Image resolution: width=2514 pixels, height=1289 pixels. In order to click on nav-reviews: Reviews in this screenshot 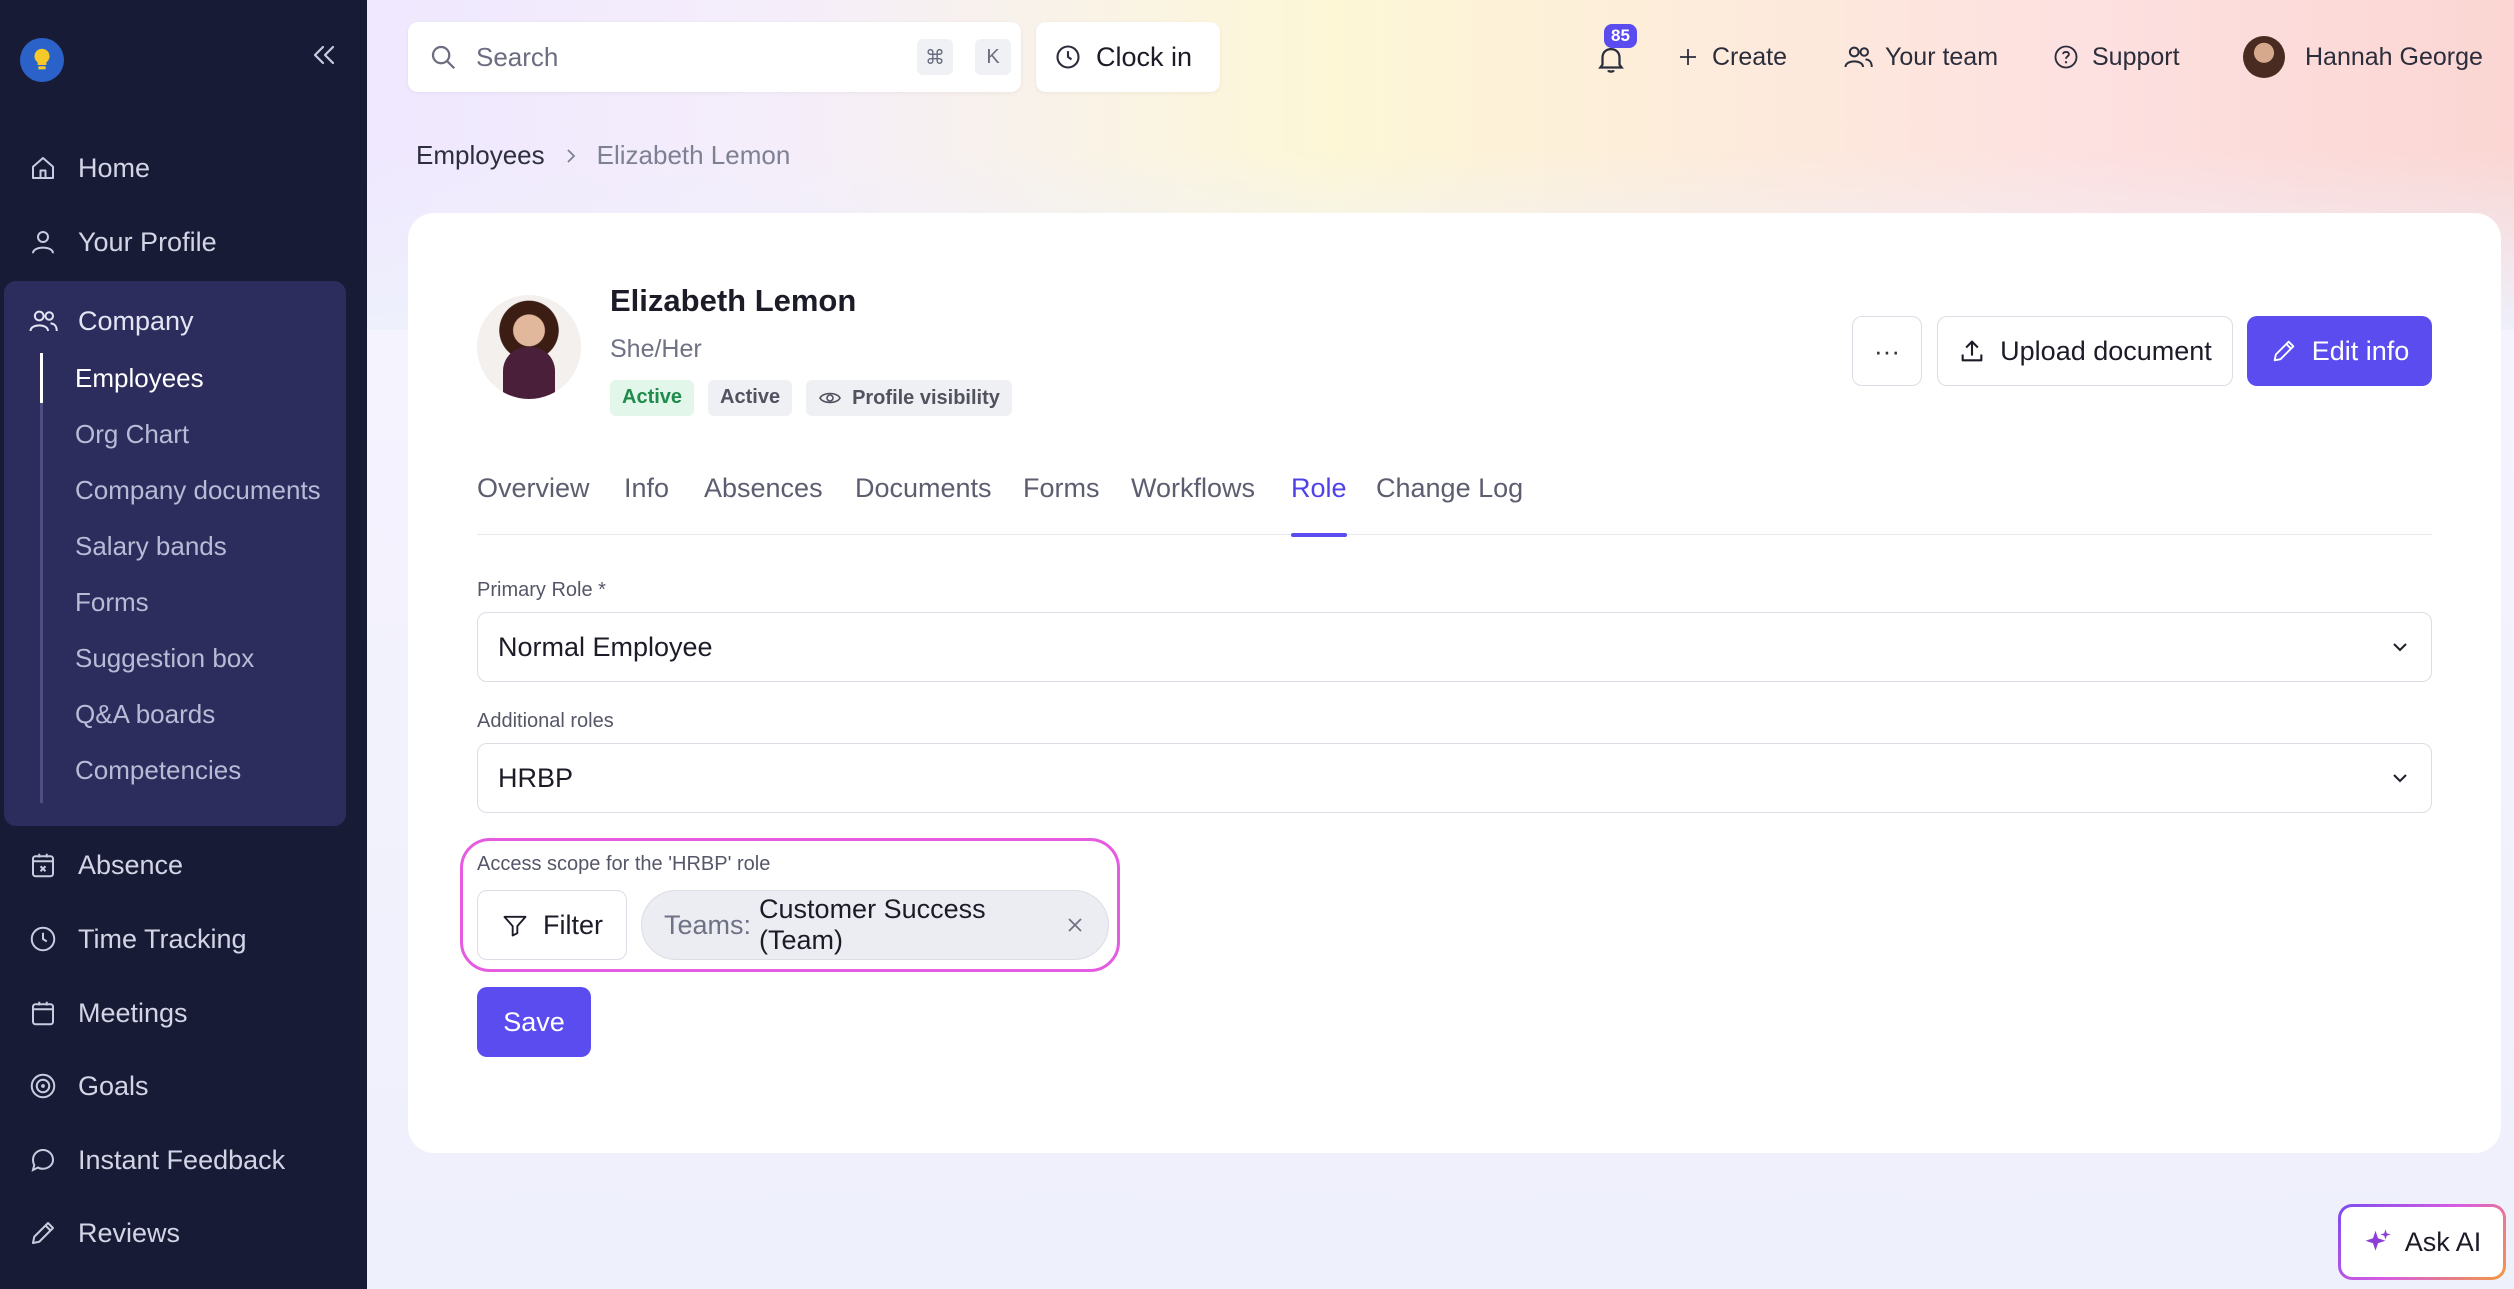, I will do `click(104, 1233)`.